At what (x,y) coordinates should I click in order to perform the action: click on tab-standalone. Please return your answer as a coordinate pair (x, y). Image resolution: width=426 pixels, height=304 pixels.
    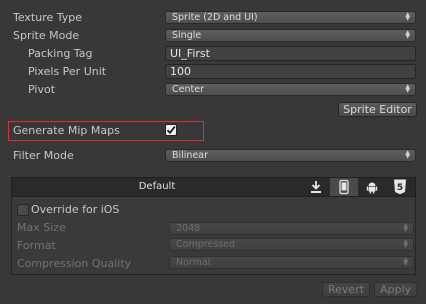
    Looking at the image, I should click on (316, 187).